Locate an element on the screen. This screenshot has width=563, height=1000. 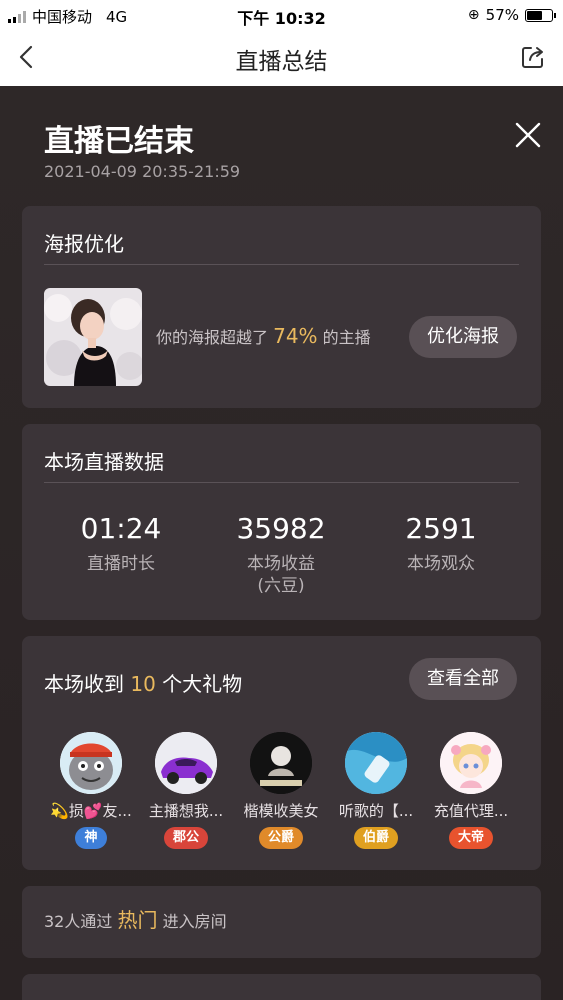
level-badge: 郡公 is located at coordinates (185, 838).